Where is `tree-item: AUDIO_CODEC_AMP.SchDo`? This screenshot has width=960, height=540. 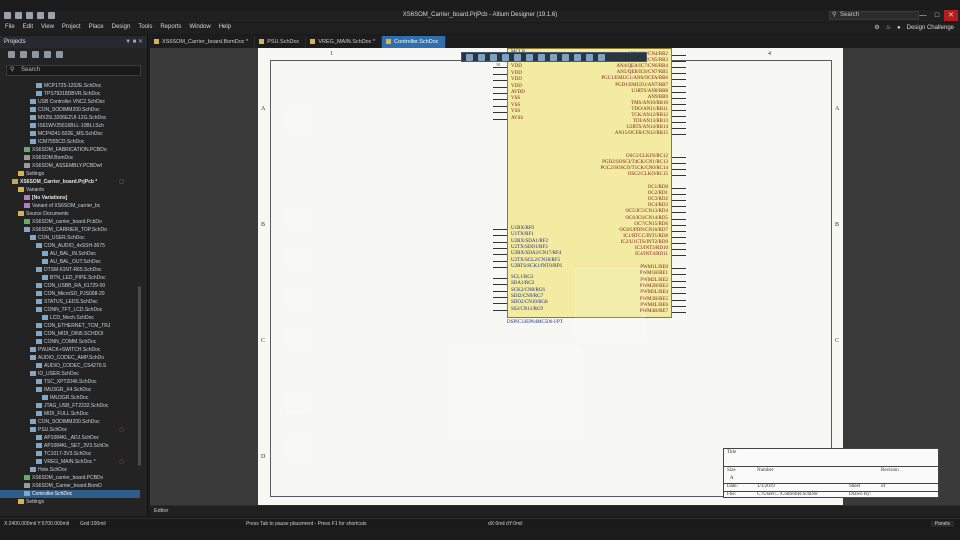 tree-item: AUDIO_CODEC_AMP.SchDo is located at coordinates (70, 358).